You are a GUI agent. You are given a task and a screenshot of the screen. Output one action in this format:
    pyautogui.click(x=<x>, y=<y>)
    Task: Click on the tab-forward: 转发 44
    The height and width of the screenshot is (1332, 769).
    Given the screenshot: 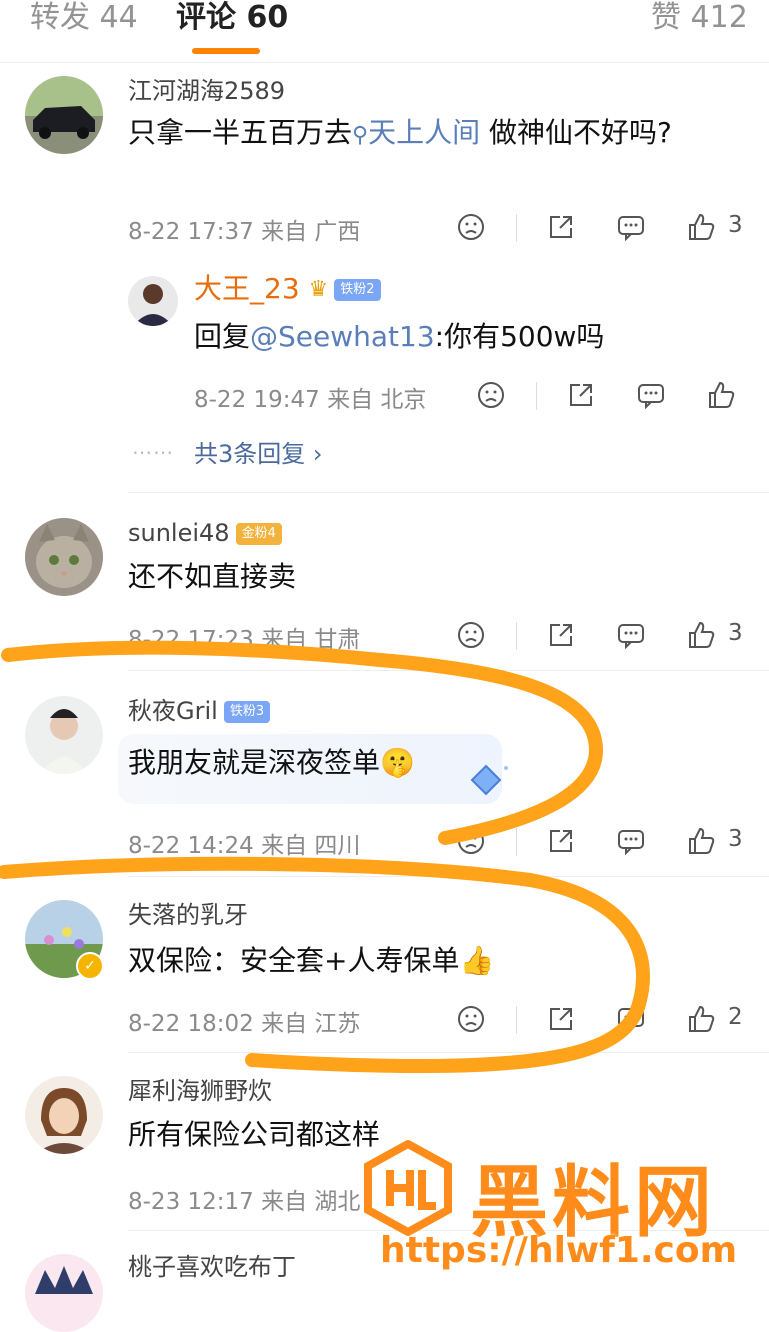 What is the action you would take?
    pyautogui.click(x=84, y=18)
    